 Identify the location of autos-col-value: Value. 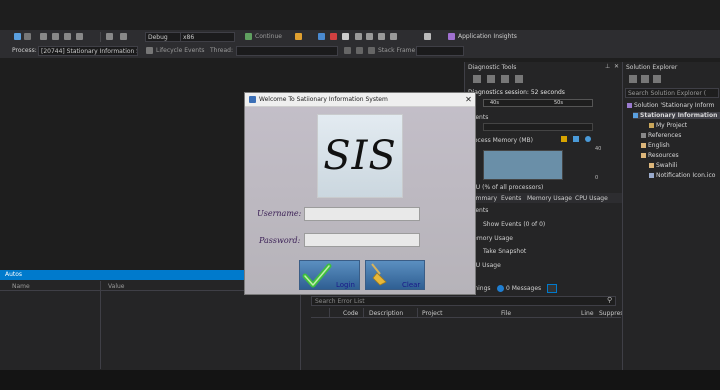
(116, 286).